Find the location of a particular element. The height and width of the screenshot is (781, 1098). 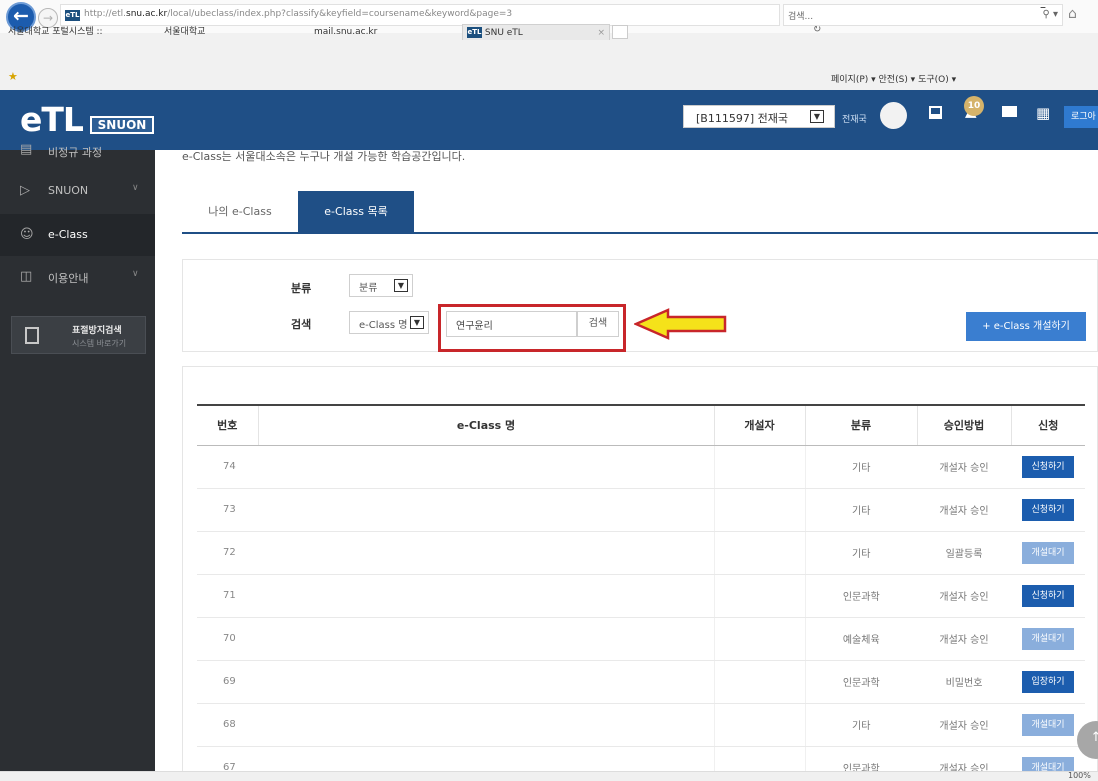

column-header-approval: 승인방법 is located at coordinates (963, 425).